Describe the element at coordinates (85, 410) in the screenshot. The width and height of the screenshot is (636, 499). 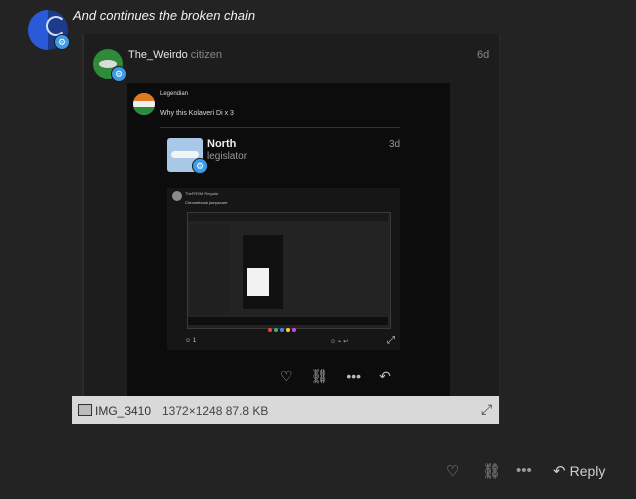
I see `image-icon` at that location.